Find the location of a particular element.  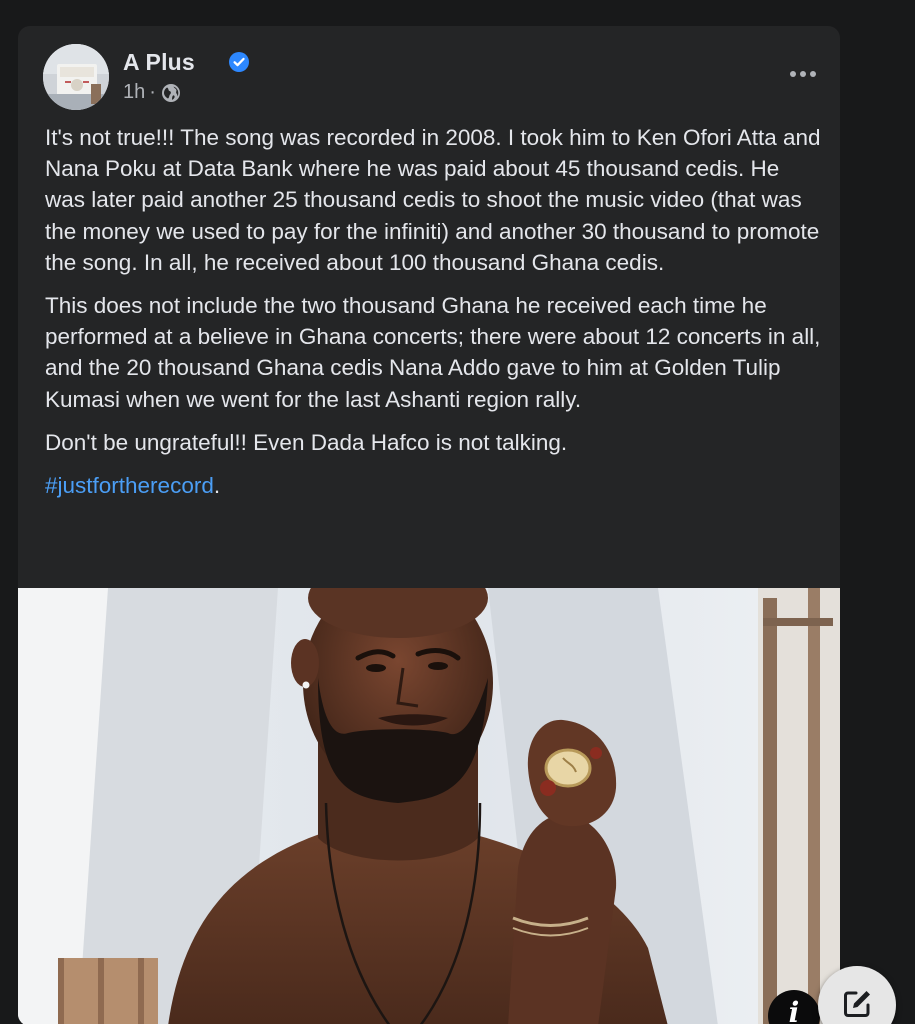

author-name: A Plus is located at coordinates (159, 62).